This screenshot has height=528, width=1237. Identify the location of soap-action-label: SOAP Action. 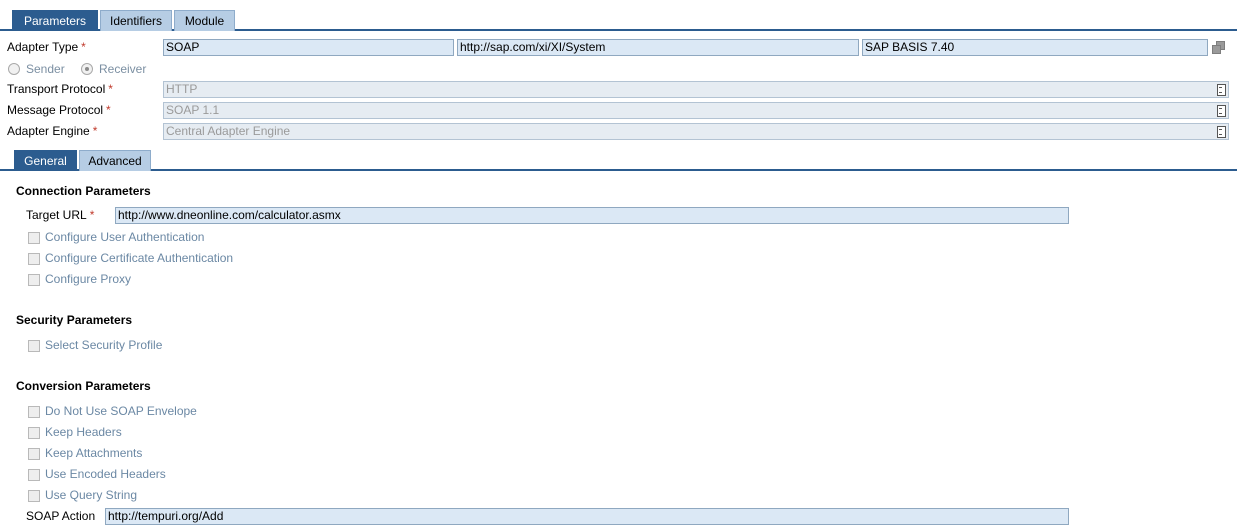
(61, 516).